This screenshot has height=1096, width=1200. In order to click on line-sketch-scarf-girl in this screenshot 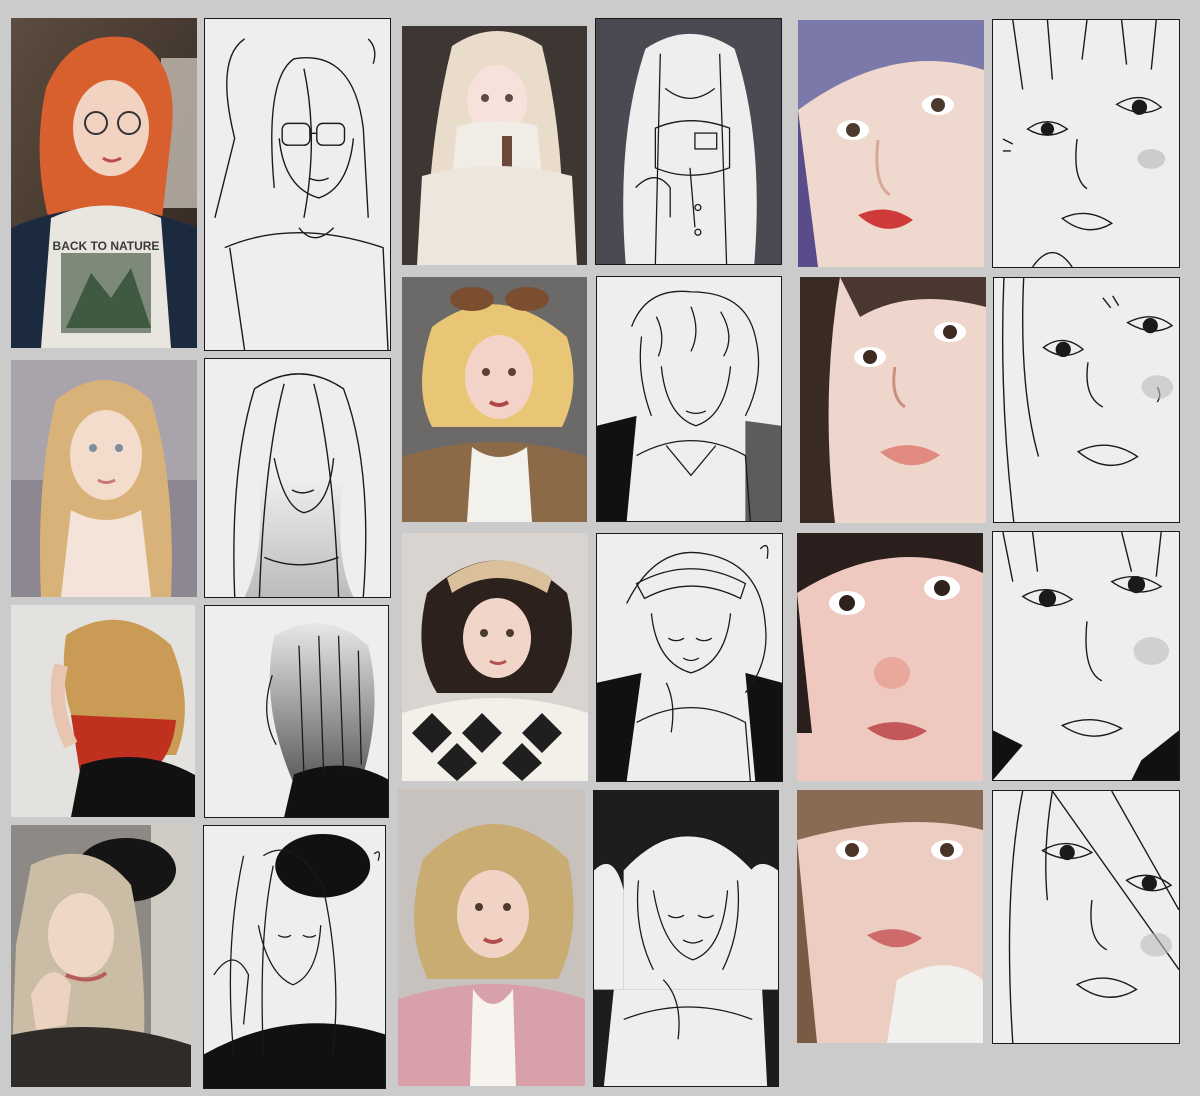, I will do `click(688, 141)`.